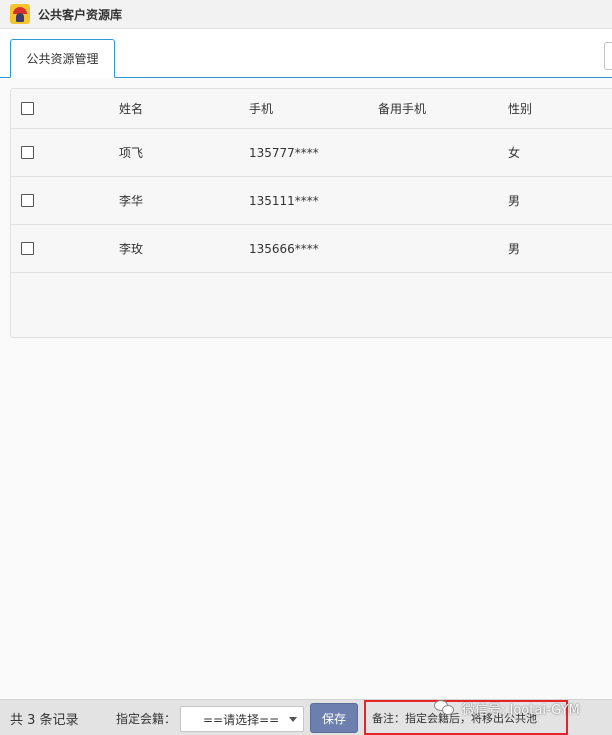 Image resolution: width=612 pixels, height=735 pixels. I want to click on cell-phone: 135111****, so click(284, 200).